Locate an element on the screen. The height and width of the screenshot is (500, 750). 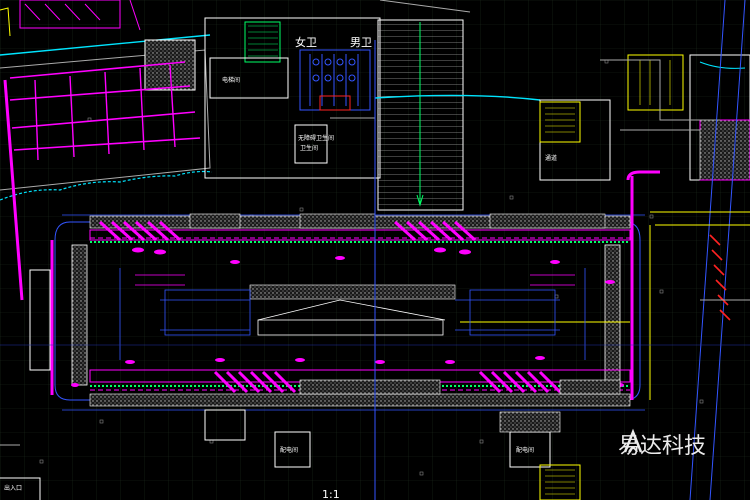
yida-logo-icon is located at coordinates (633, 440).